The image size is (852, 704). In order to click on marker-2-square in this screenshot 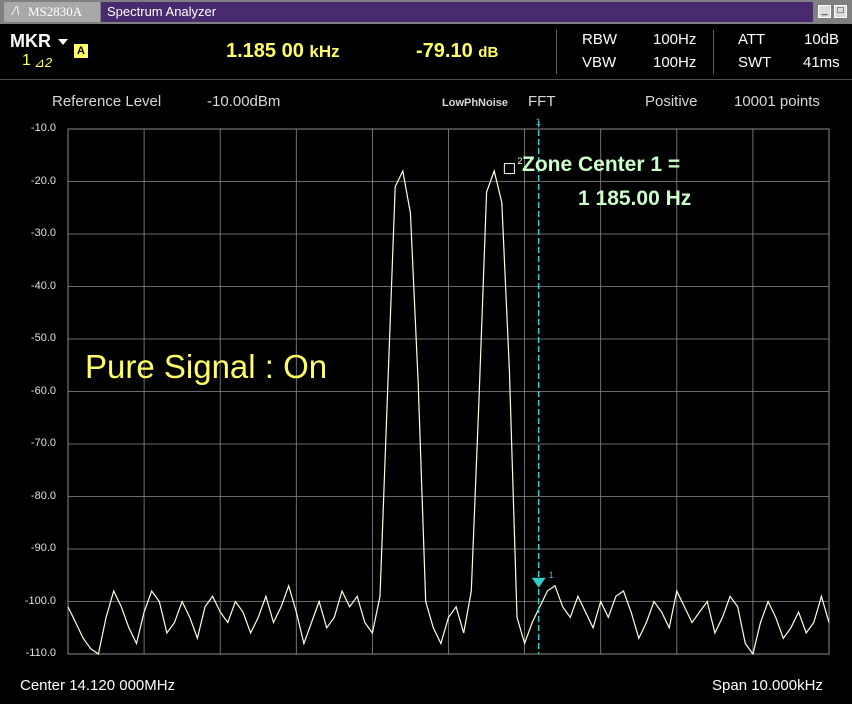, I will do `click(509, 169)`.